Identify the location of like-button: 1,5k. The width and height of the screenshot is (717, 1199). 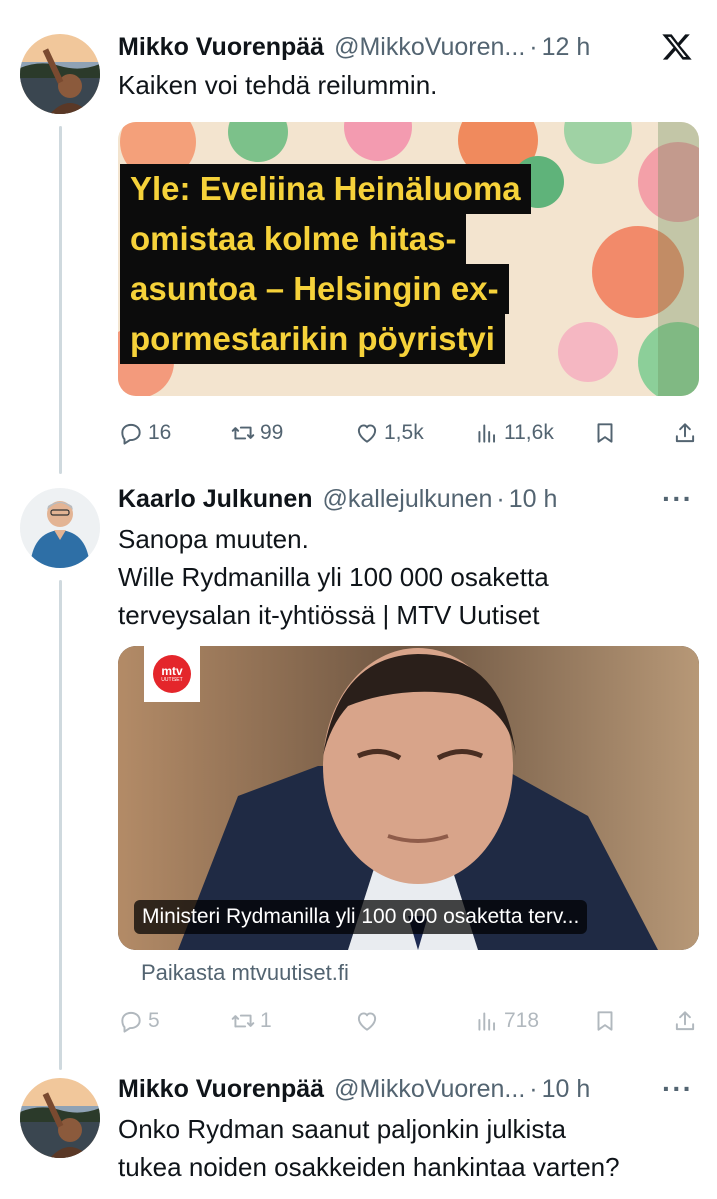
(389, 433).